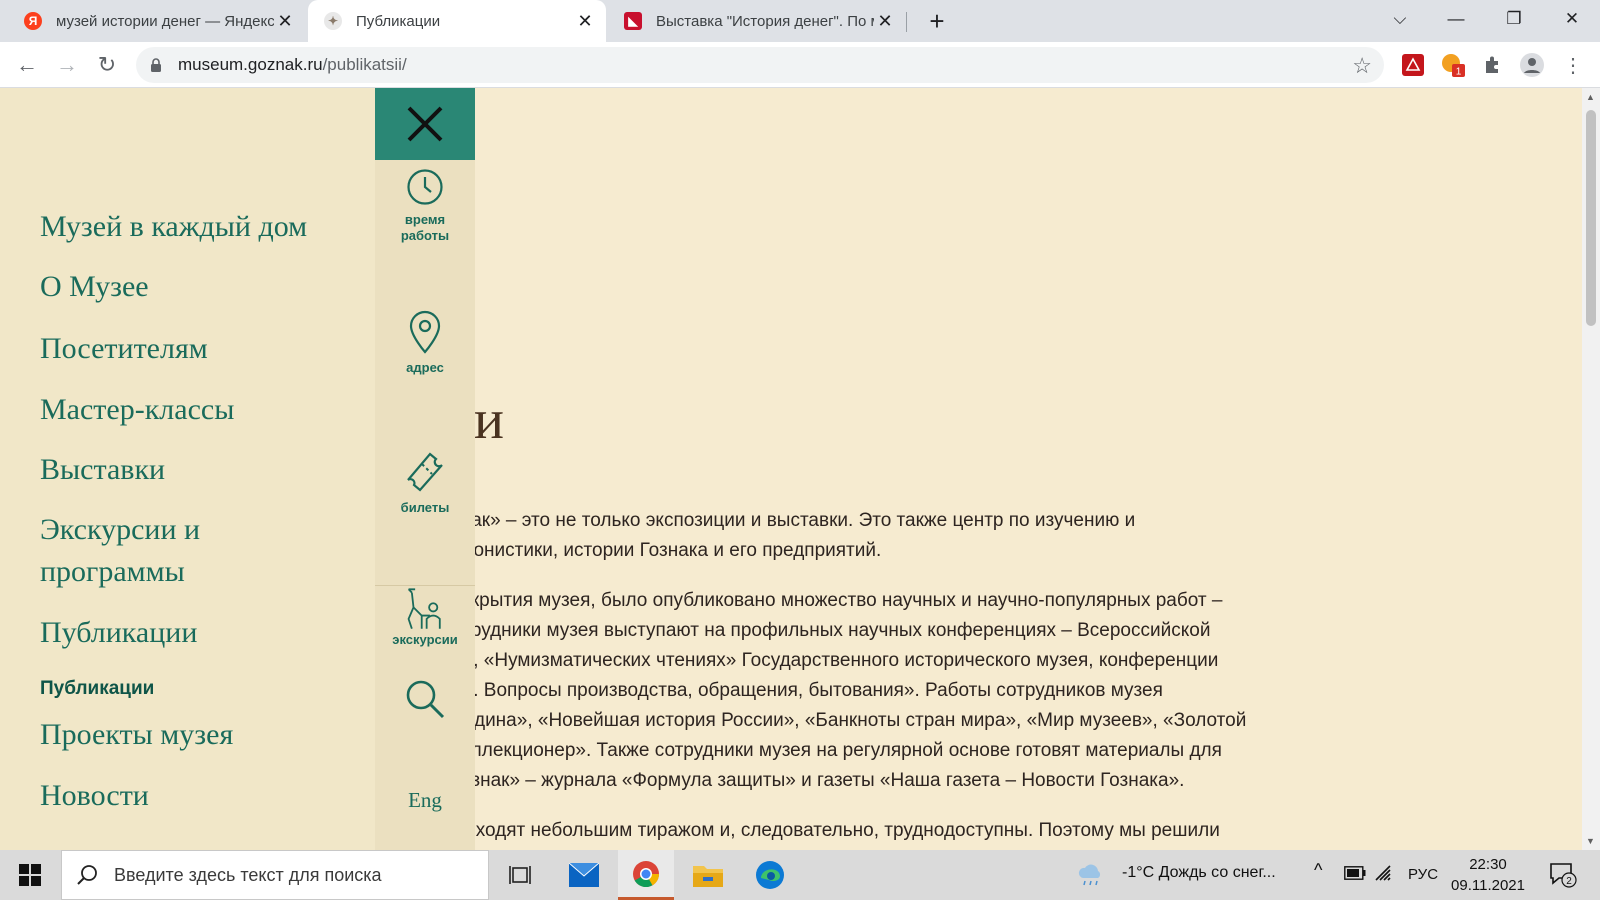  Describe the element at coordinates (584, 875) in the screenshot. I see `mail-app` at that location.